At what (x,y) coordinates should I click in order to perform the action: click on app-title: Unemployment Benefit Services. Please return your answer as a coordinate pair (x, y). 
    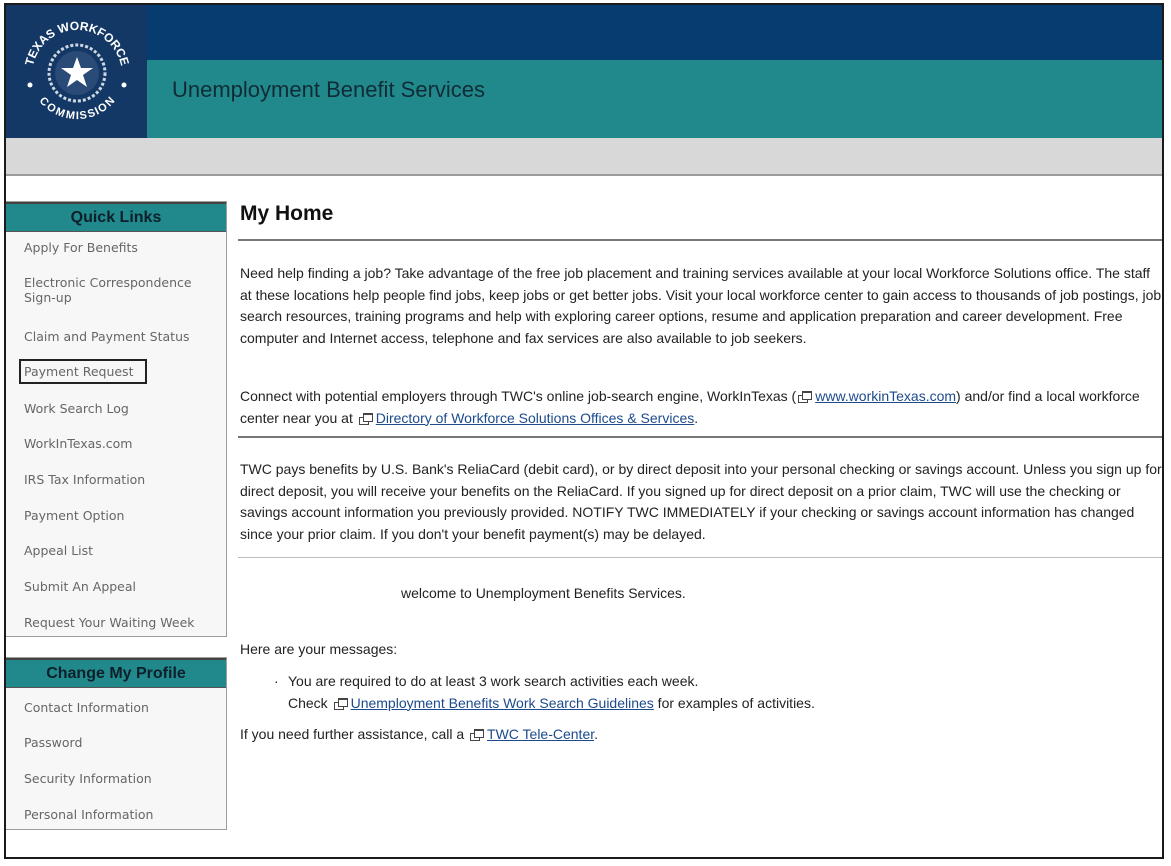
    Looking at the image, I should click on (329, 89).